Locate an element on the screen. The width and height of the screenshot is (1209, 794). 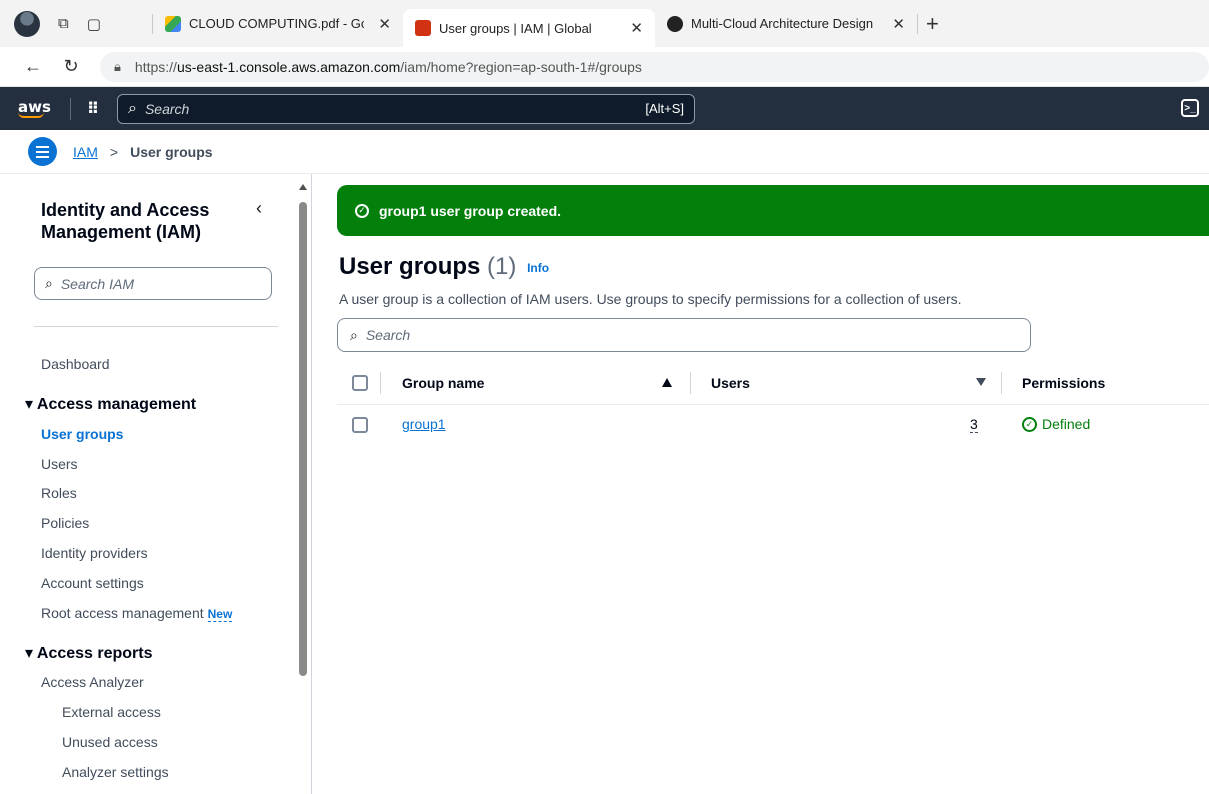
sidebar-scrollbar is located at coordinates (303, 484).